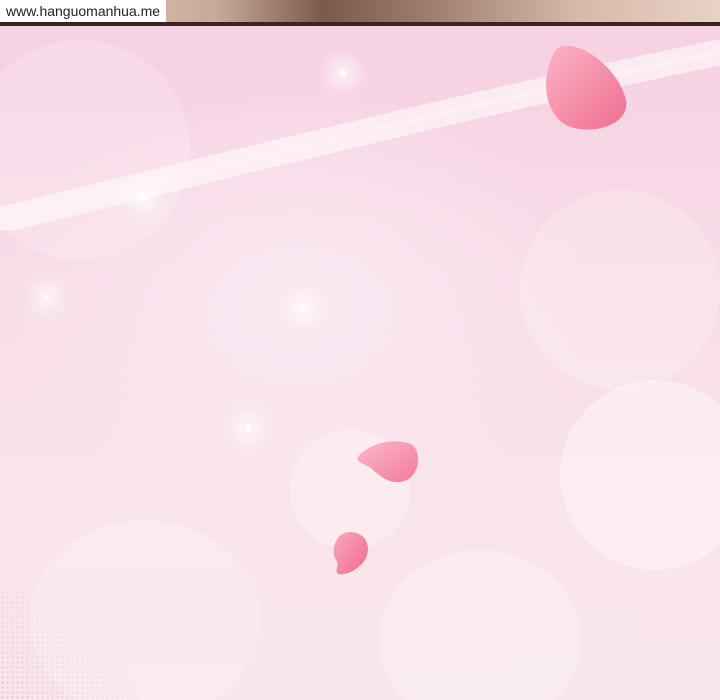 Image resolution: width=720 pixels, height=700 pixels. Describe the element at coordinates (83, 11) in the screenshot. I see `watermark-text: www.hanguomanhua.me` at that location.